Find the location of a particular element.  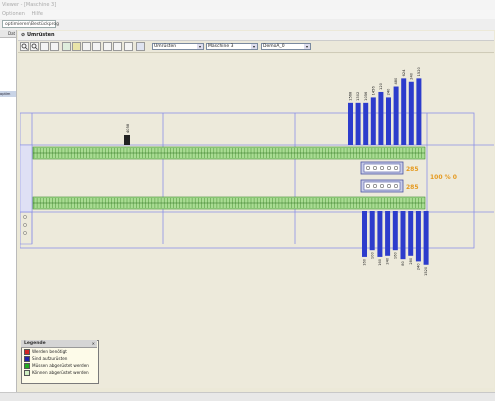

bottom-slot-label: 100 is located at coordinates (372, 255).